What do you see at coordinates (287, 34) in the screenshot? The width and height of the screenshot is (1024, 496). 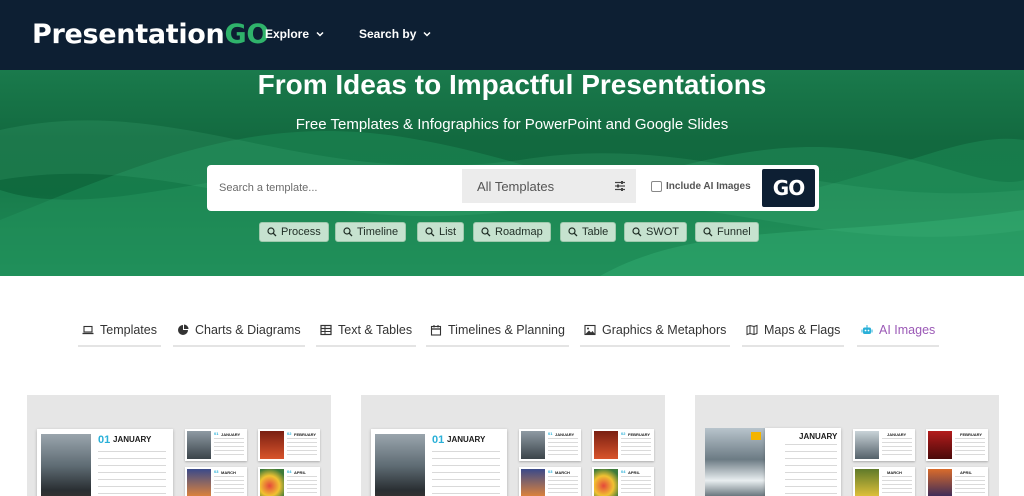 I see `nav-explore-label: Explore` at bounding box center [287, 34].